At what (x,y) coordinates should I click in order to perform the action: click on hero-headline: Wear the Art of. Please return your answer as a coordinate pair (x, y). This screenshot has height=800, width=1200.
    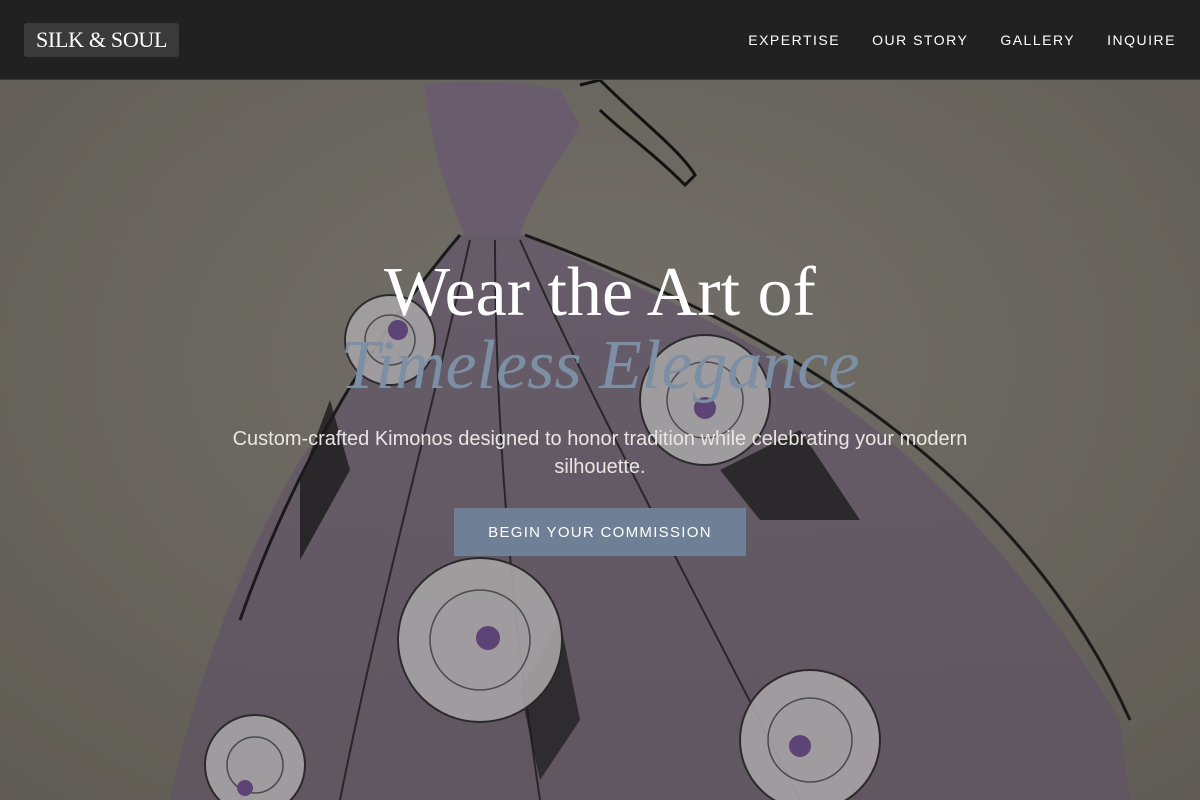
    Looking at the image, I should click on (600, 292).